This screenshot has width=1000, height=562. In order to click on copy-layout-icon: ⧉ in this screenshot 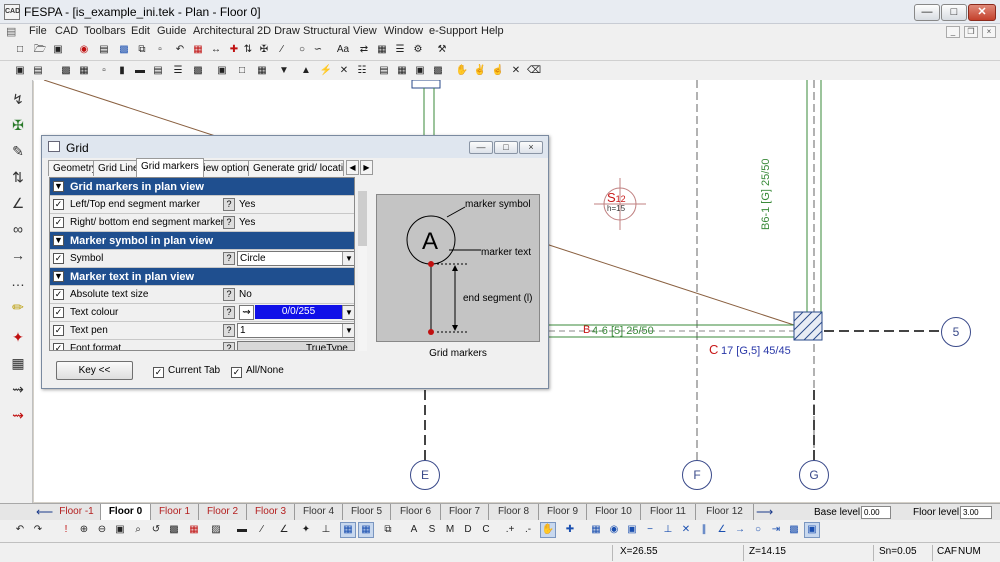, I will do `click(388, 530)`.